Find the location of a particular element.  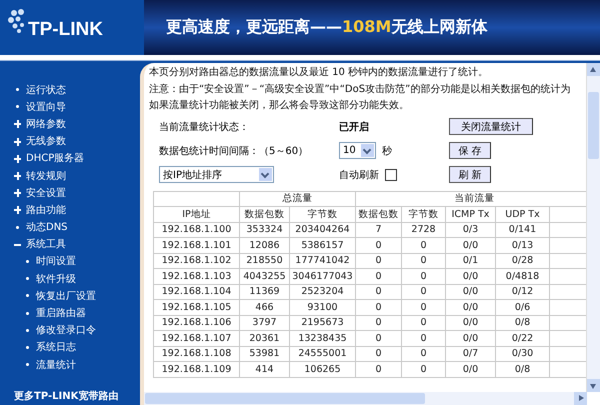

table-cell: 192.168.1.104 is located at coordinates (197, 292).